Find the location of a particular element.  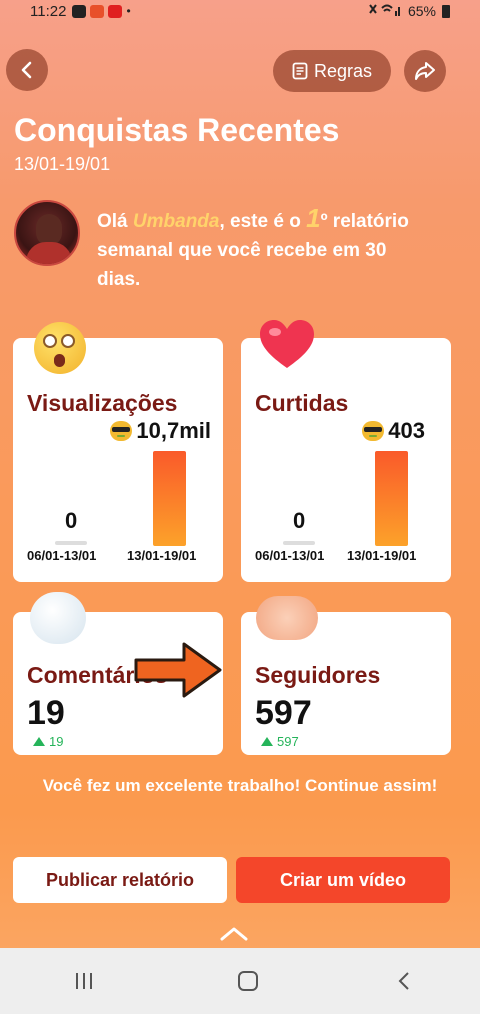

likes-previous-bar is located at coordinates (299, 543).